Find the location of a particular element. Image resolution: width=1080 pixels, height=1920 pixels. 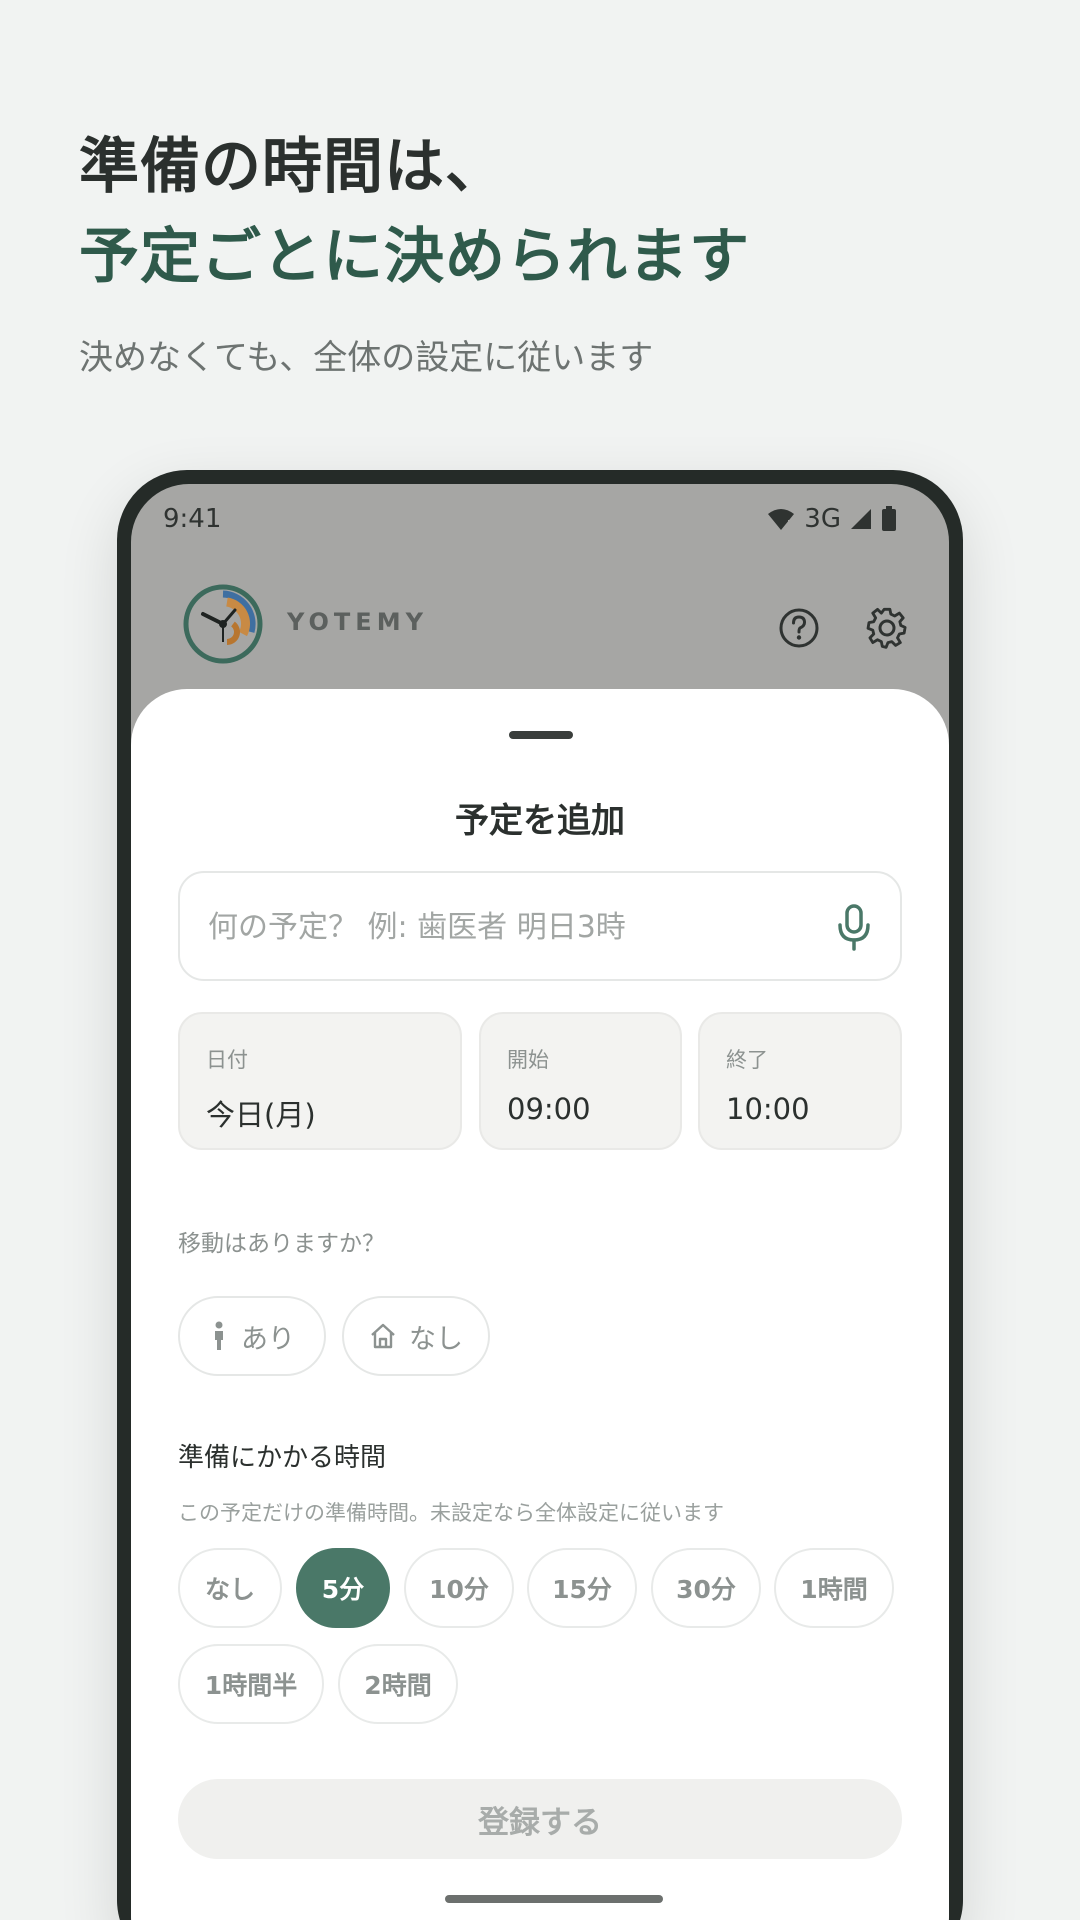

hero-title-line1: 準備の時間は、 is located at coordinates (292, 167).